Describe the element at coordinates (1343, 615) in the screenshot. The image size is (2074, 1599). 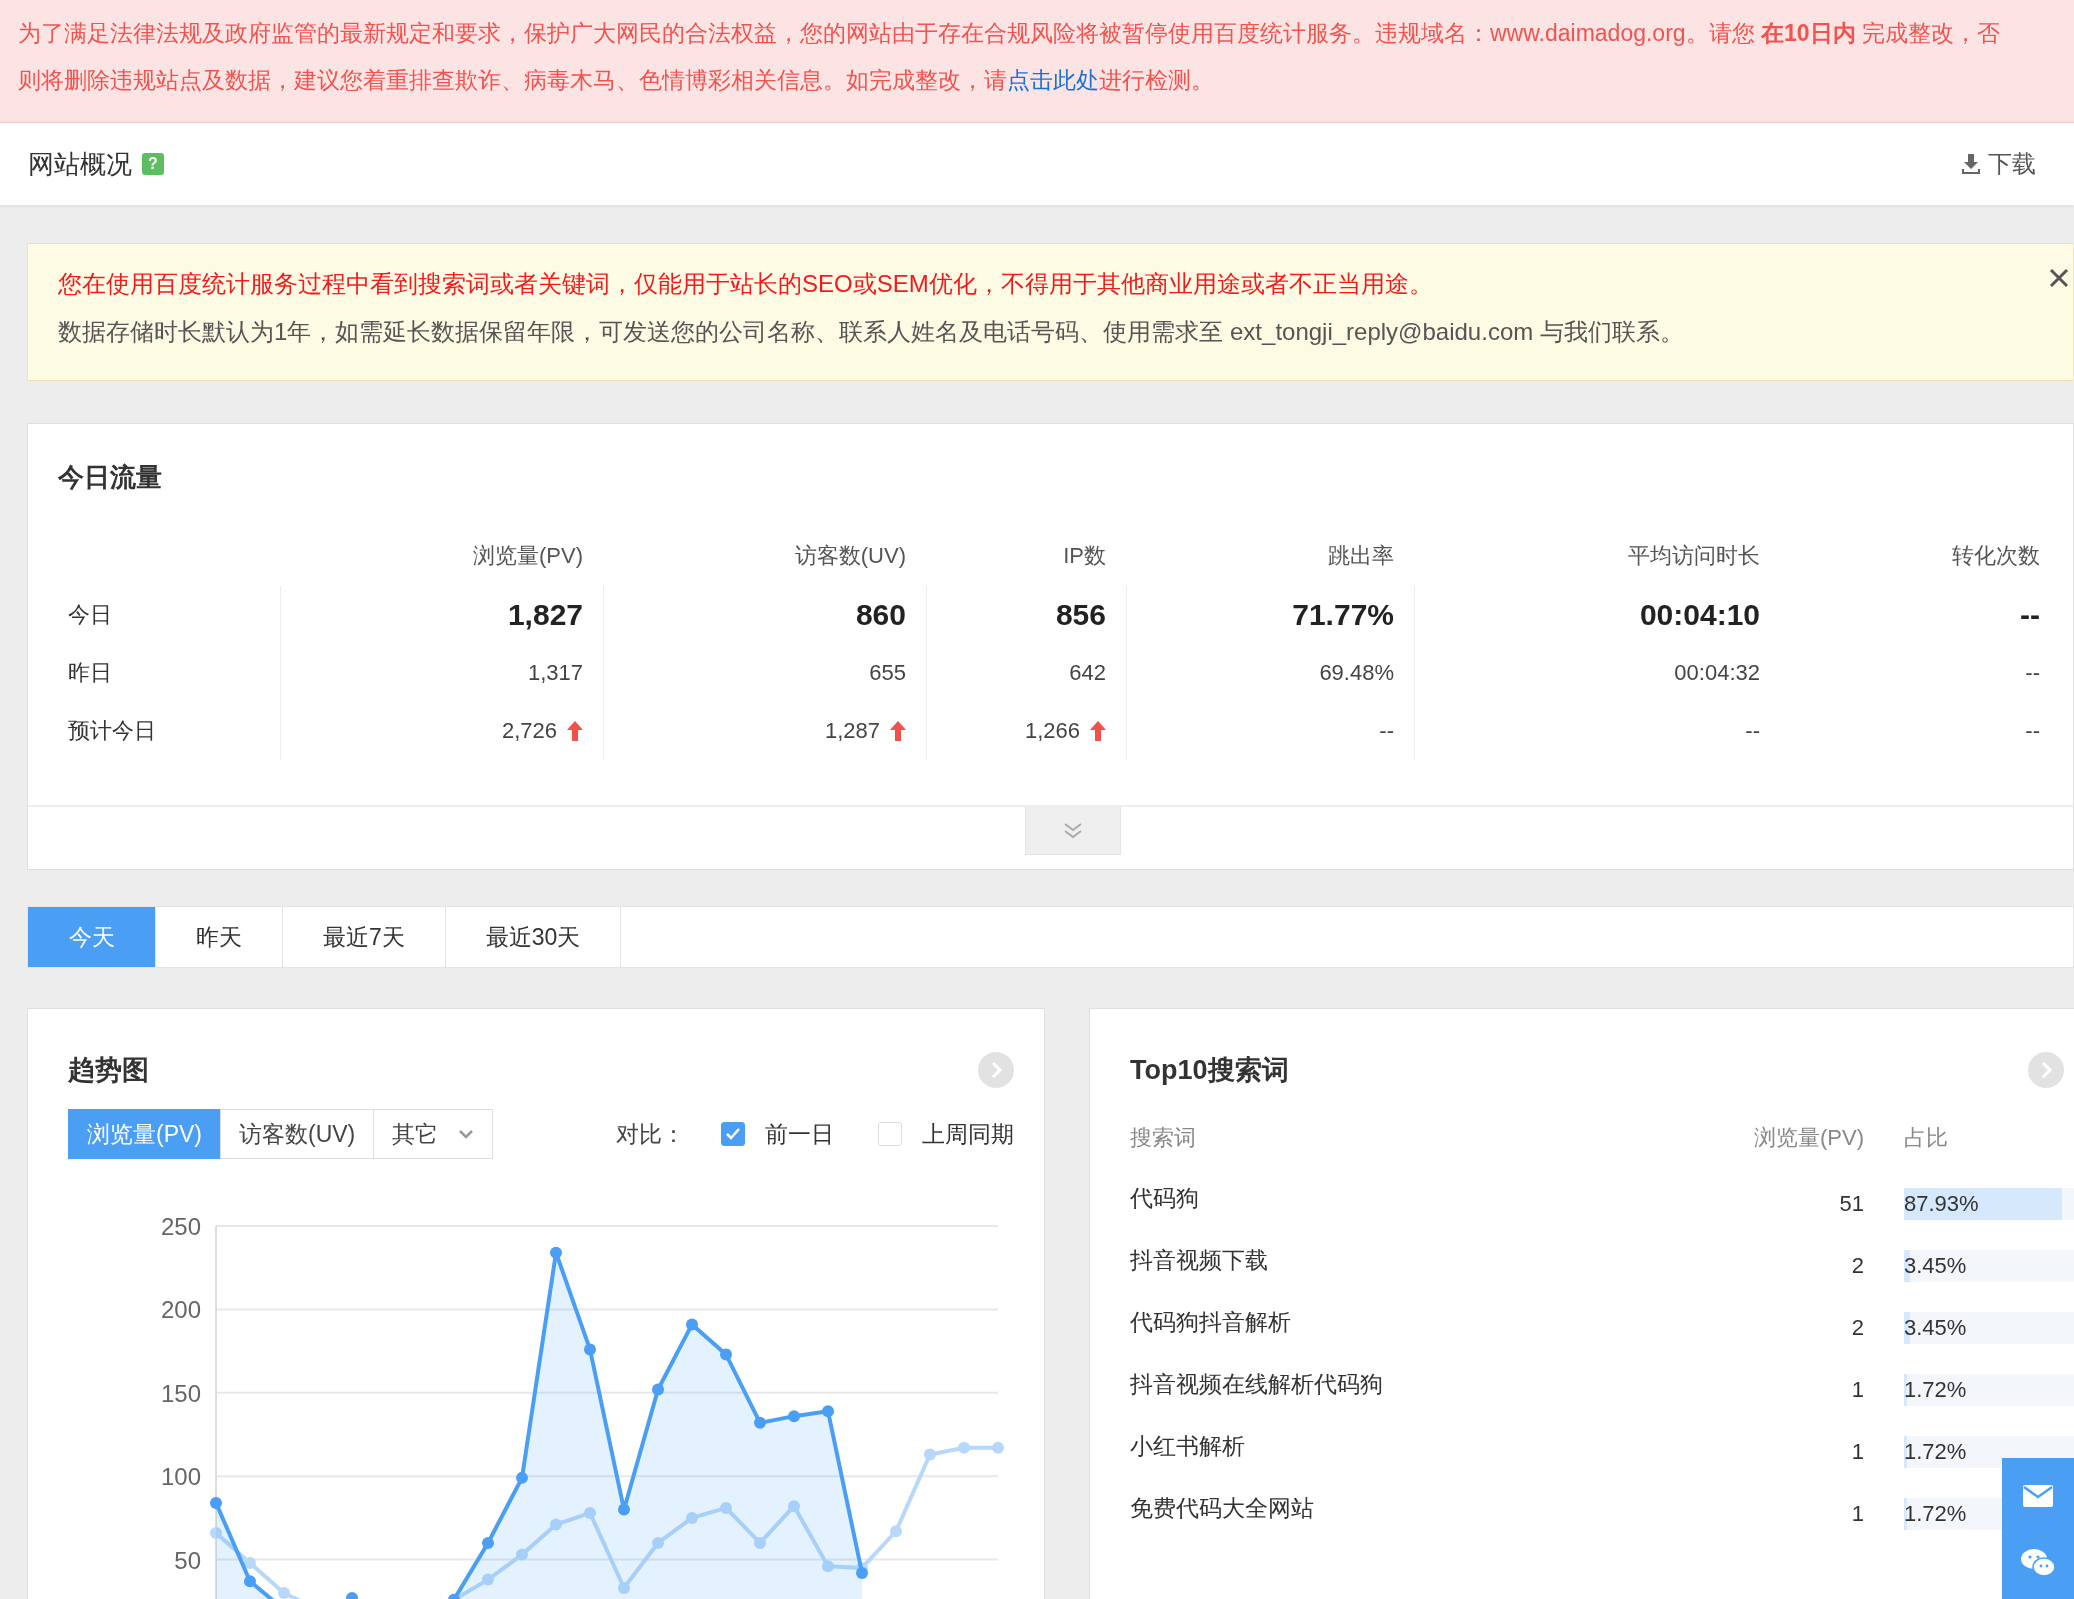
I see `stat-value: 71.77%` at that location.